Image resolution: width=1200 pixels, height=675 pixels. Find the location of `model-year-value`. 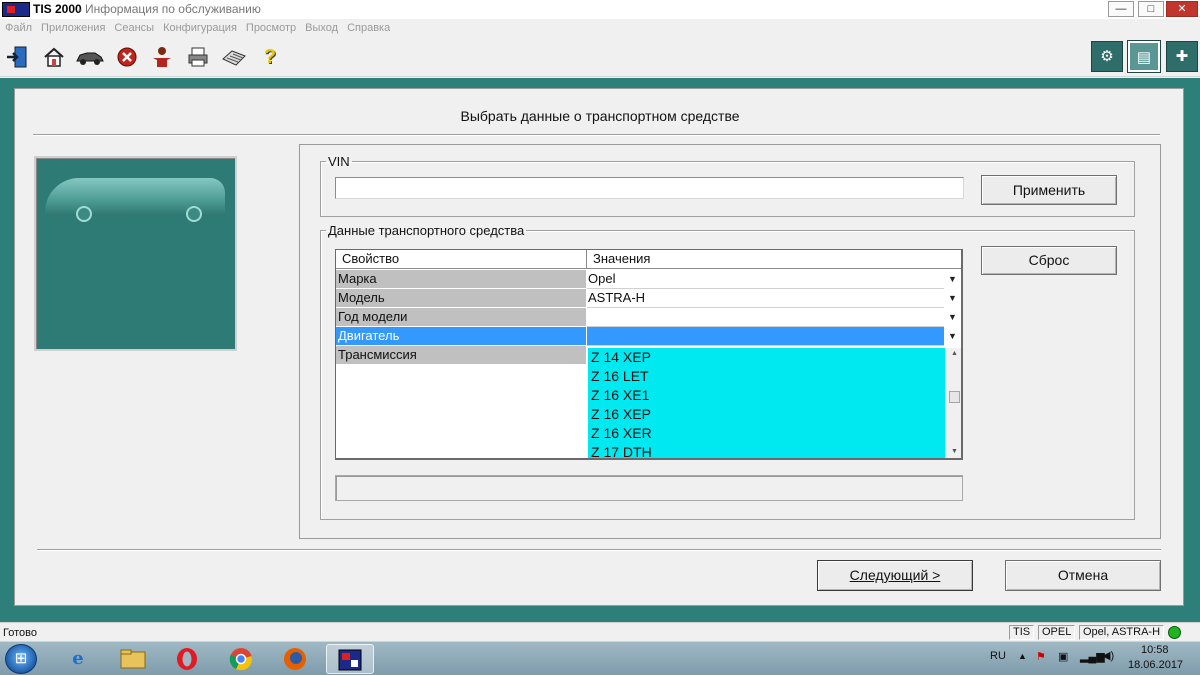

model-year-value is located at coordinates (765, 317).